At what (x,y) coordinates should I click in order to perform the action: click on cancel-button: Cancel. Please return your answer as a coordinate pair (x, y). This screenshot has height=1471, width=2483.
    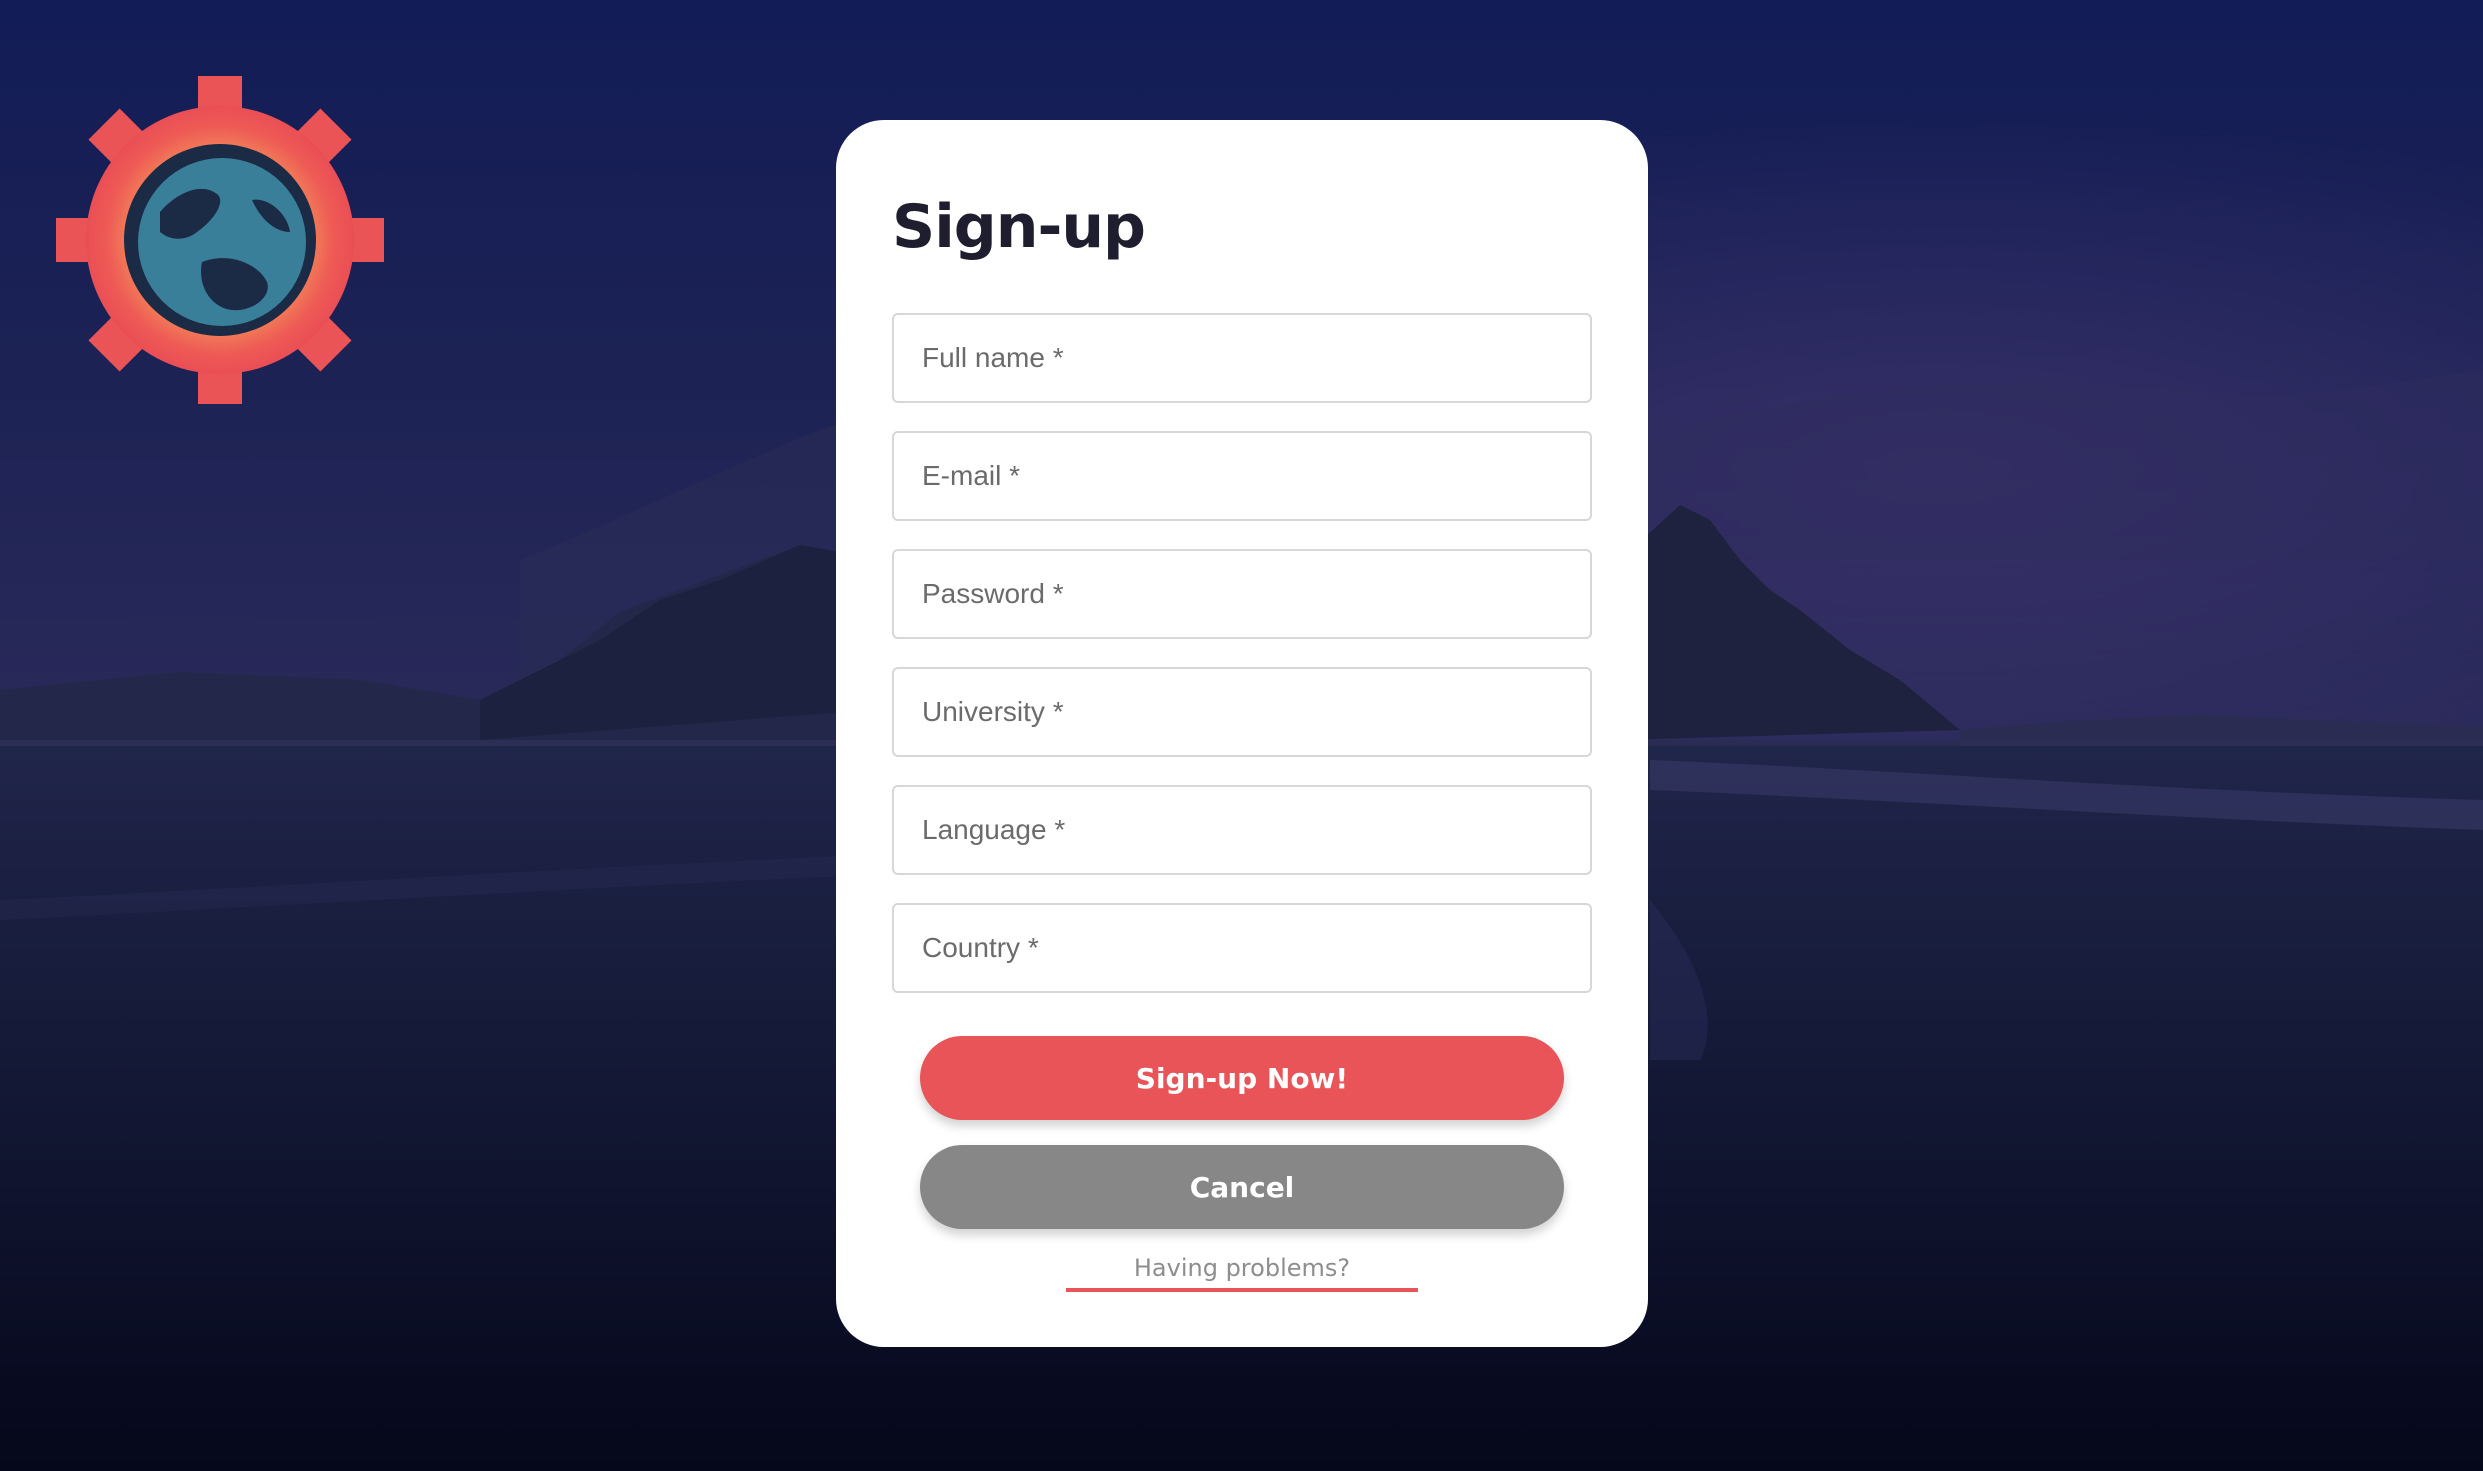
    Looking at the image, I should click on (1242, 1187).